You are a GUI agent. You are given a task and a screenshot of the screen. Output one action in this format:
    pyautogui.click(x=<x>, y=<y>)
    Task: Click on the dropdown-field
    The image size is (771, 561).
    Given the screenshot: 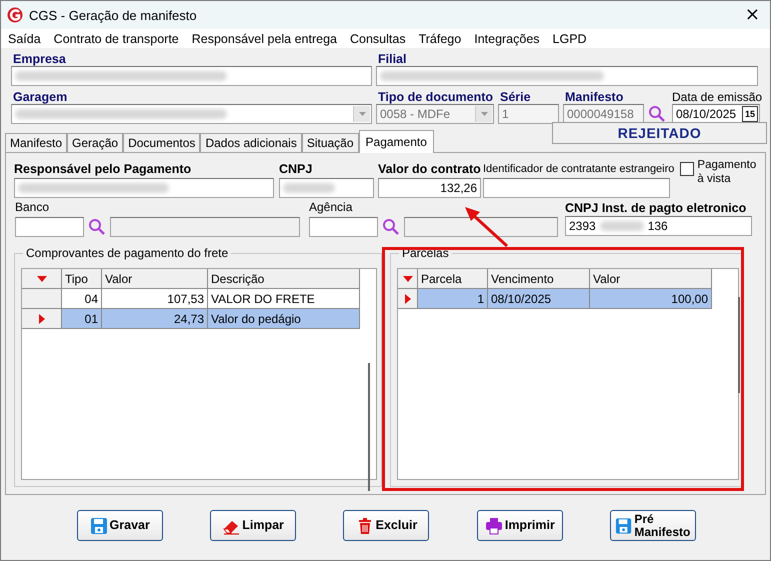 What is the action you would take?
    pyautogui.click(x=191, y=114)
    